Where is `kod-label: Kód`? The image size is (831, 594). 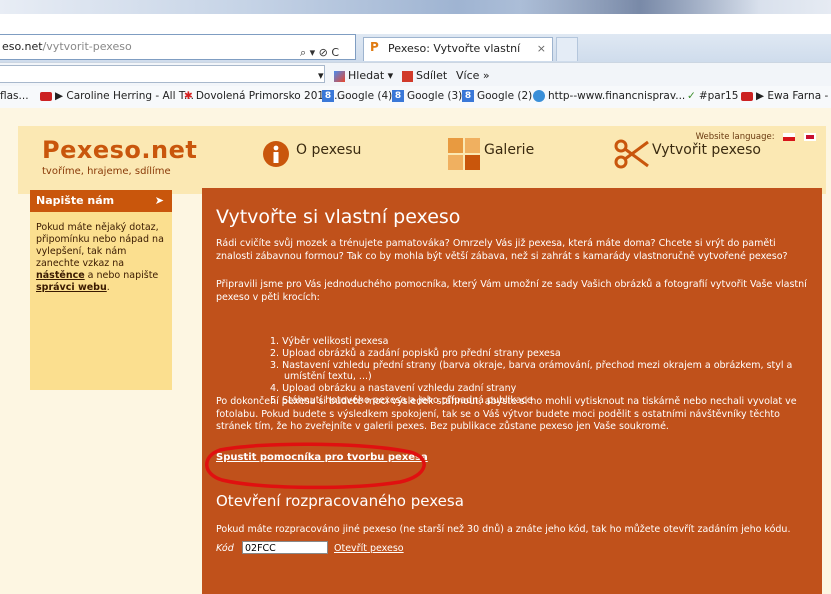 kod-label: Kód is located at coordinates (225, 548).